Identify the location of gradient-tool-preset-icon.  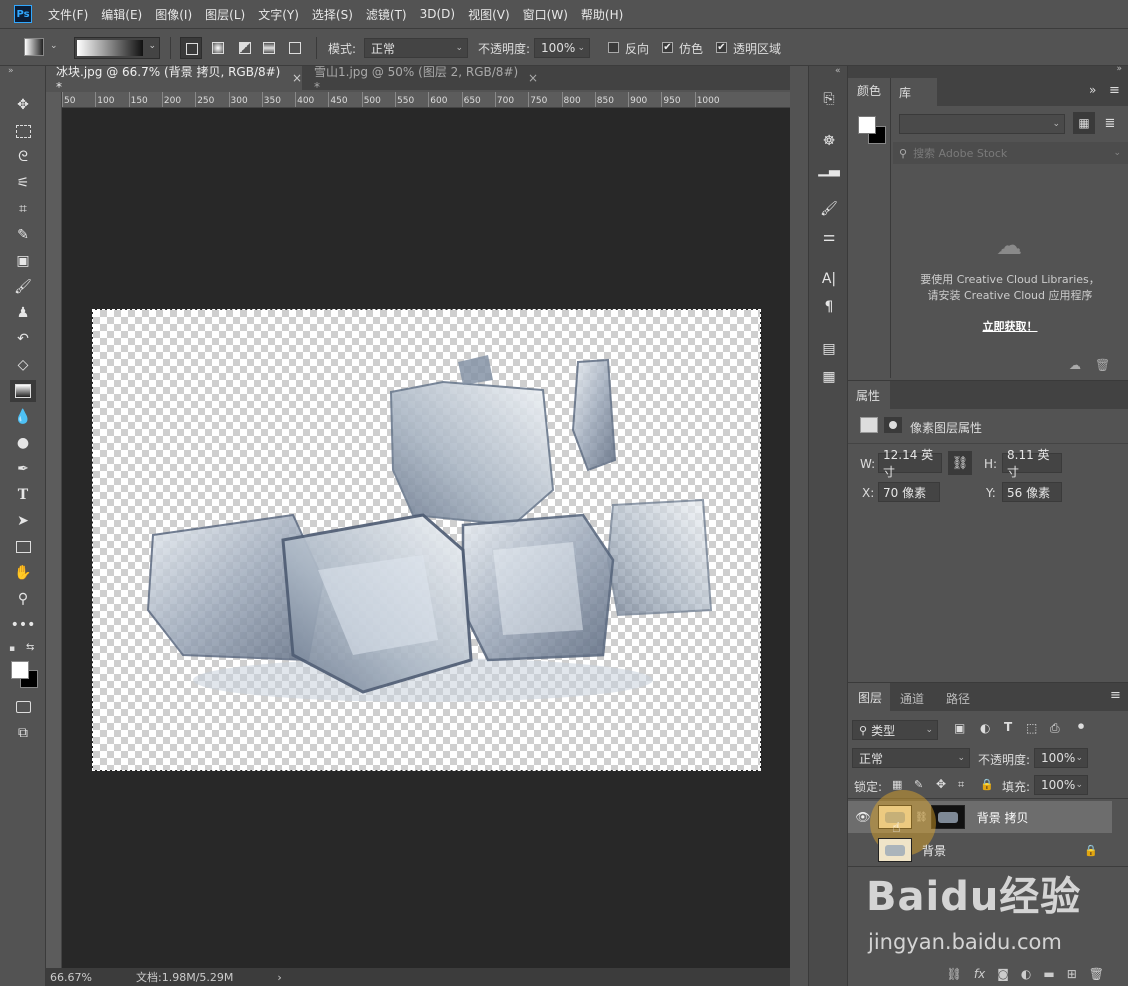
(34, 47).